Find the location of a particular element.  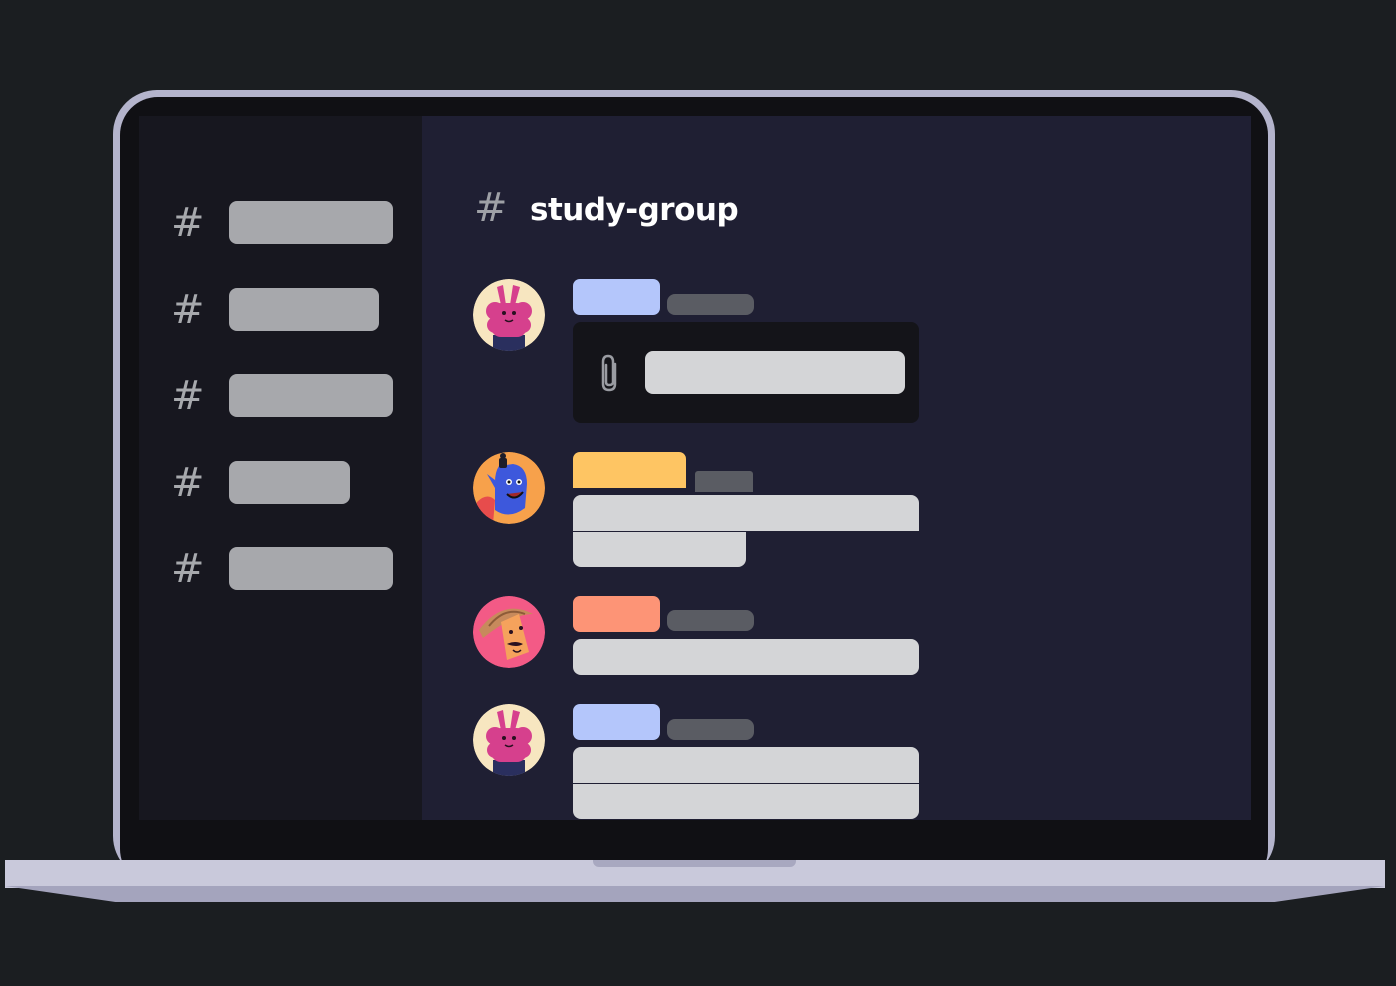

laptop-base-edge is located at coordinates (695, 894).